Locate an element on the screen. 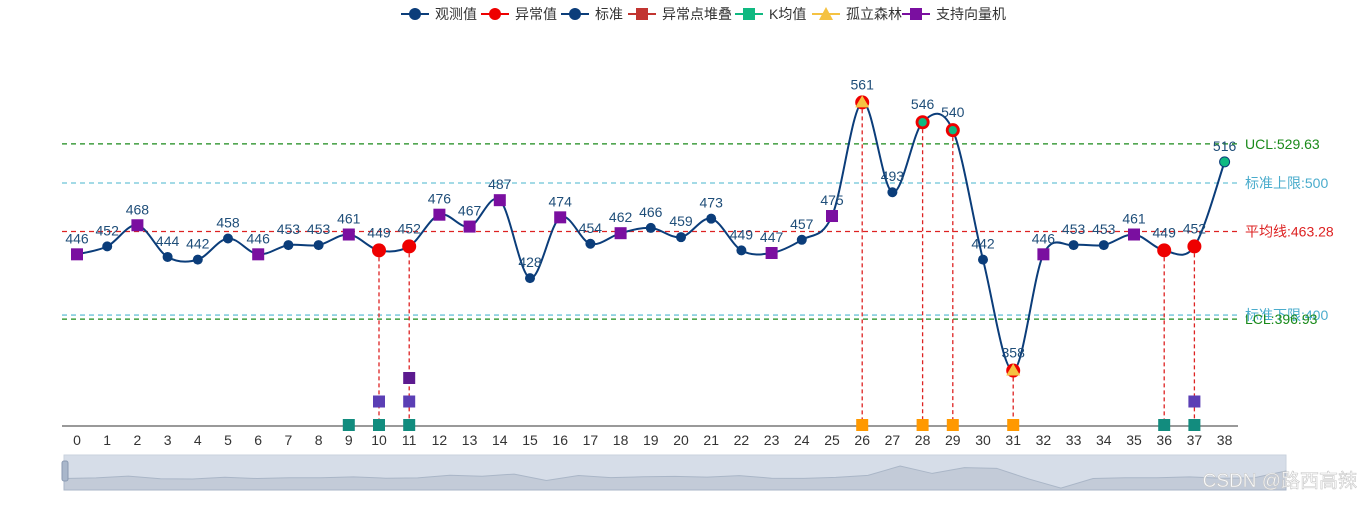 The image size is (1363, 505). value-label: 449 is located at coordinates (1165, 232).